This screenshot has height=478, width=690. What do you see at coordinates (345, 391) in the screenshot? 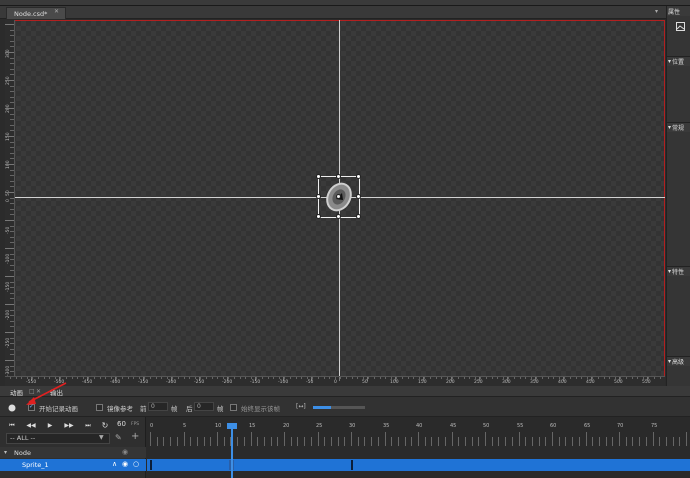
I see `animation-panel-tabs: 动画 □ ✕ 输出` at bounding box center [345, 391].